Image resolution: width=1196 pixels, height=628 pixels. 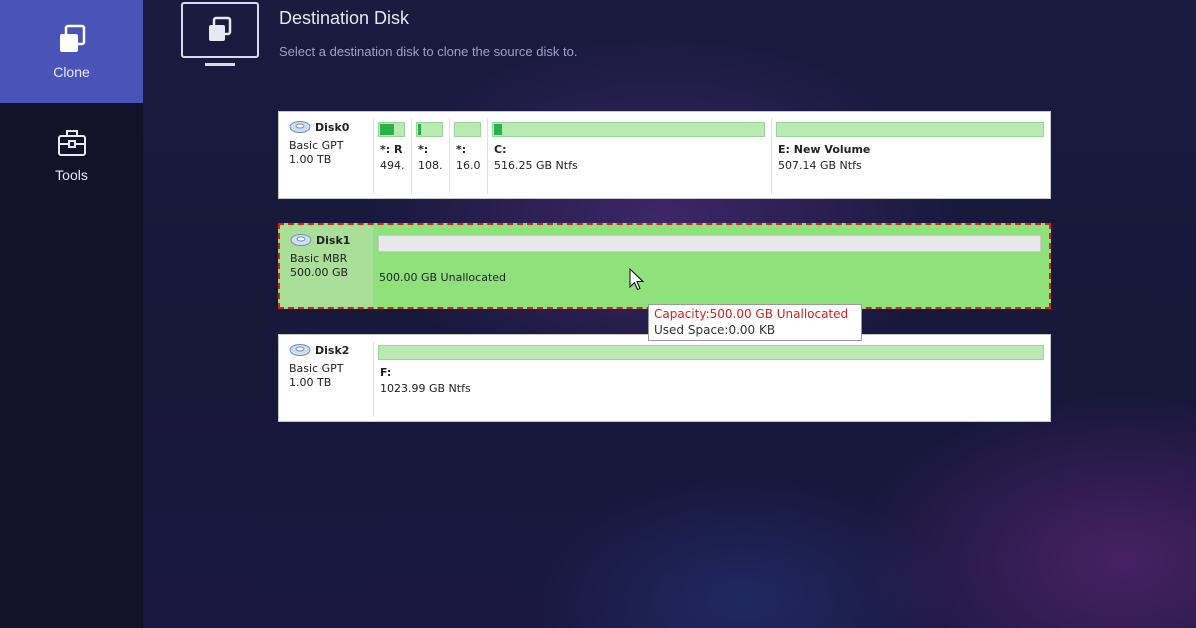 What do you see at coordinates (386, 372) in the screenshot?
I see `partition-label: F:` at bounding box center [386, 372].